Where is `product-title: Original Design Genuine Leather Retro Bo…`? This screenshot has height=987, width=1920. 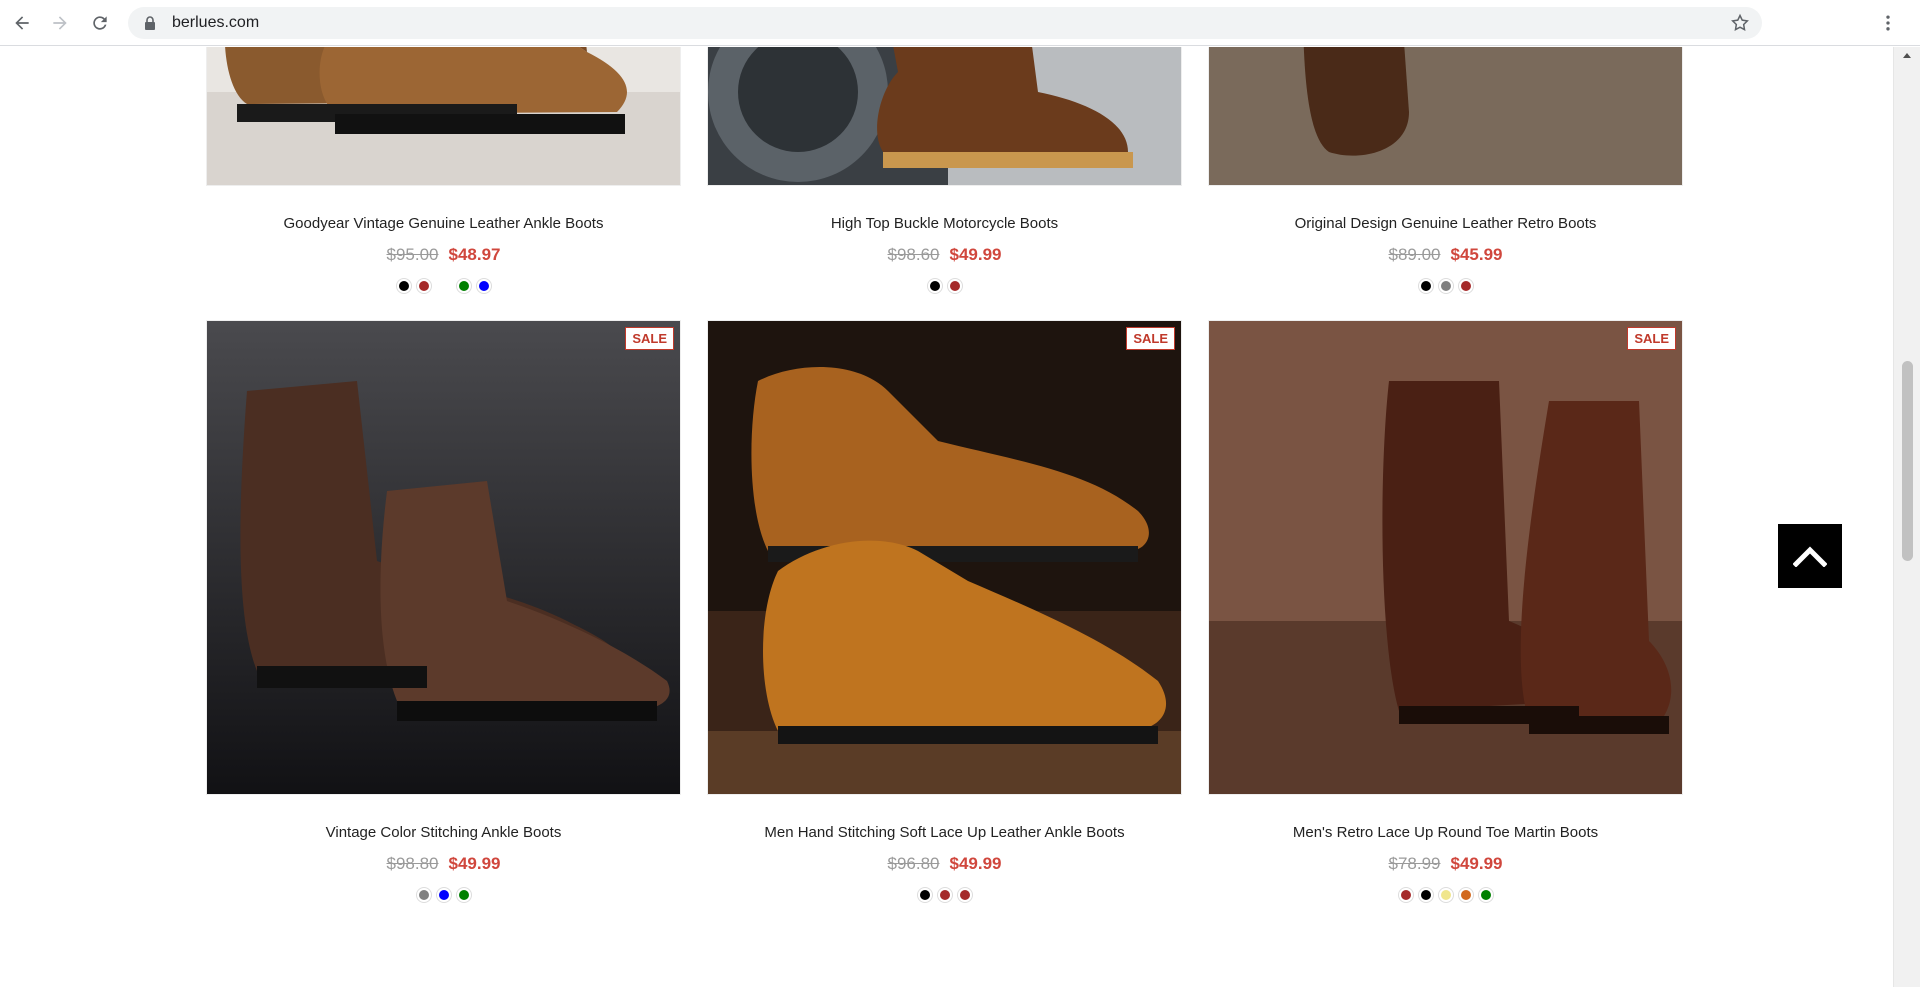
product-title: Original Design Genuine Leather Retro Bo… is located at coordinates (1445, 223).